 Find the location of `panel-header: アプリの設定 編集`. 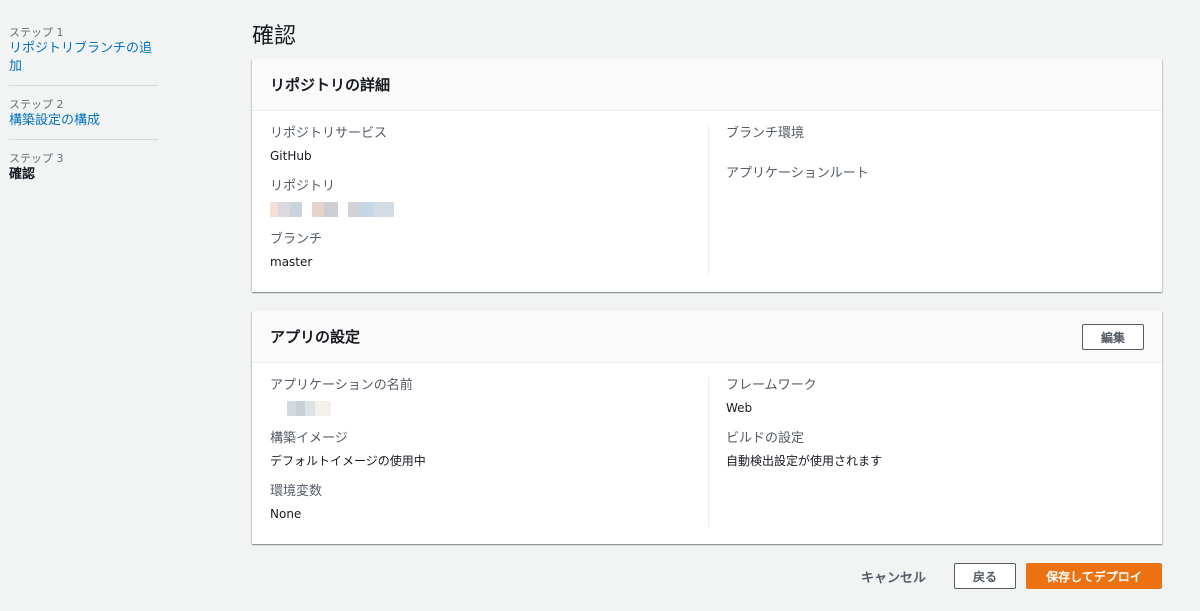

panel-header: アプリの設定 編集 is located at coordinates (707, 337).